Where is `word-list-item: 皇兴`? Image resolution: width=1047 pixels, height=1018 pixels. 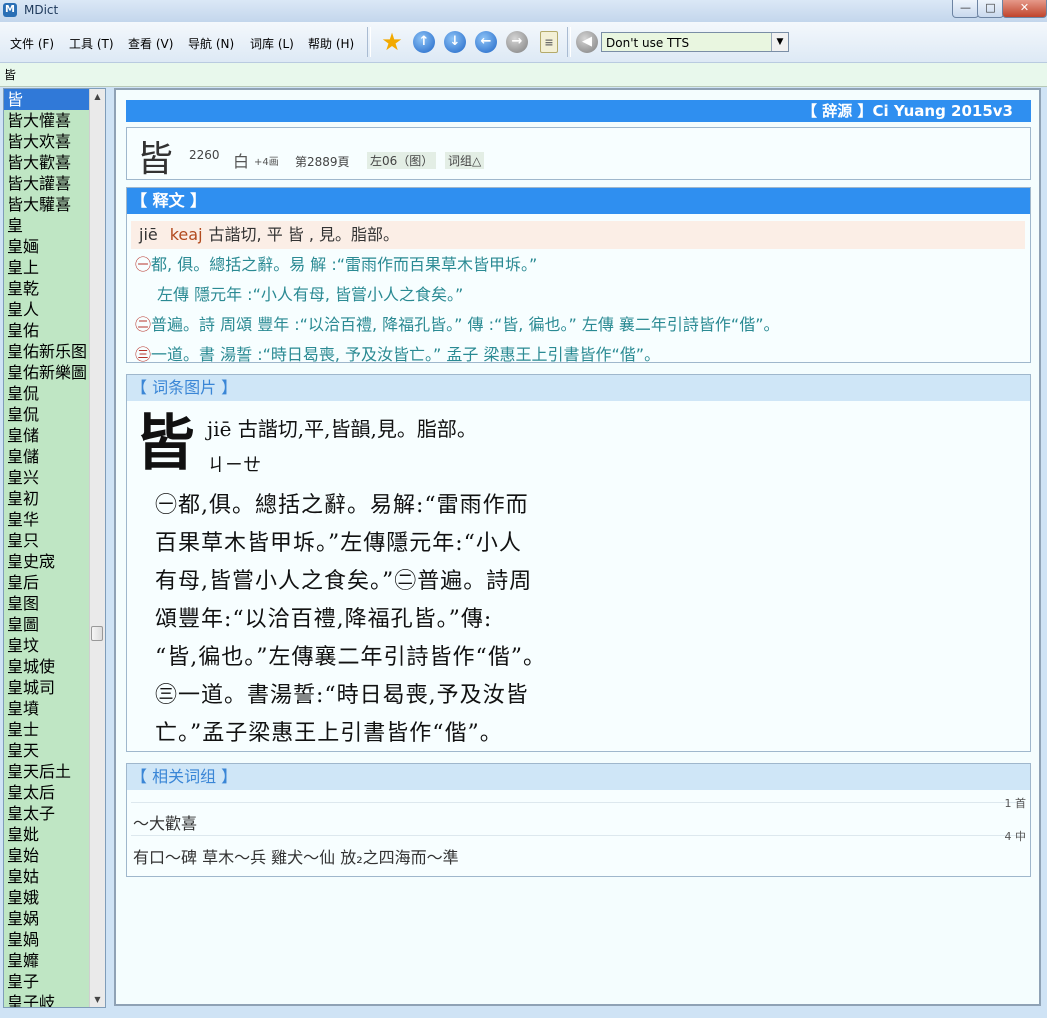
word-list-item: 皇兴 is located at coordinates (47, 477).